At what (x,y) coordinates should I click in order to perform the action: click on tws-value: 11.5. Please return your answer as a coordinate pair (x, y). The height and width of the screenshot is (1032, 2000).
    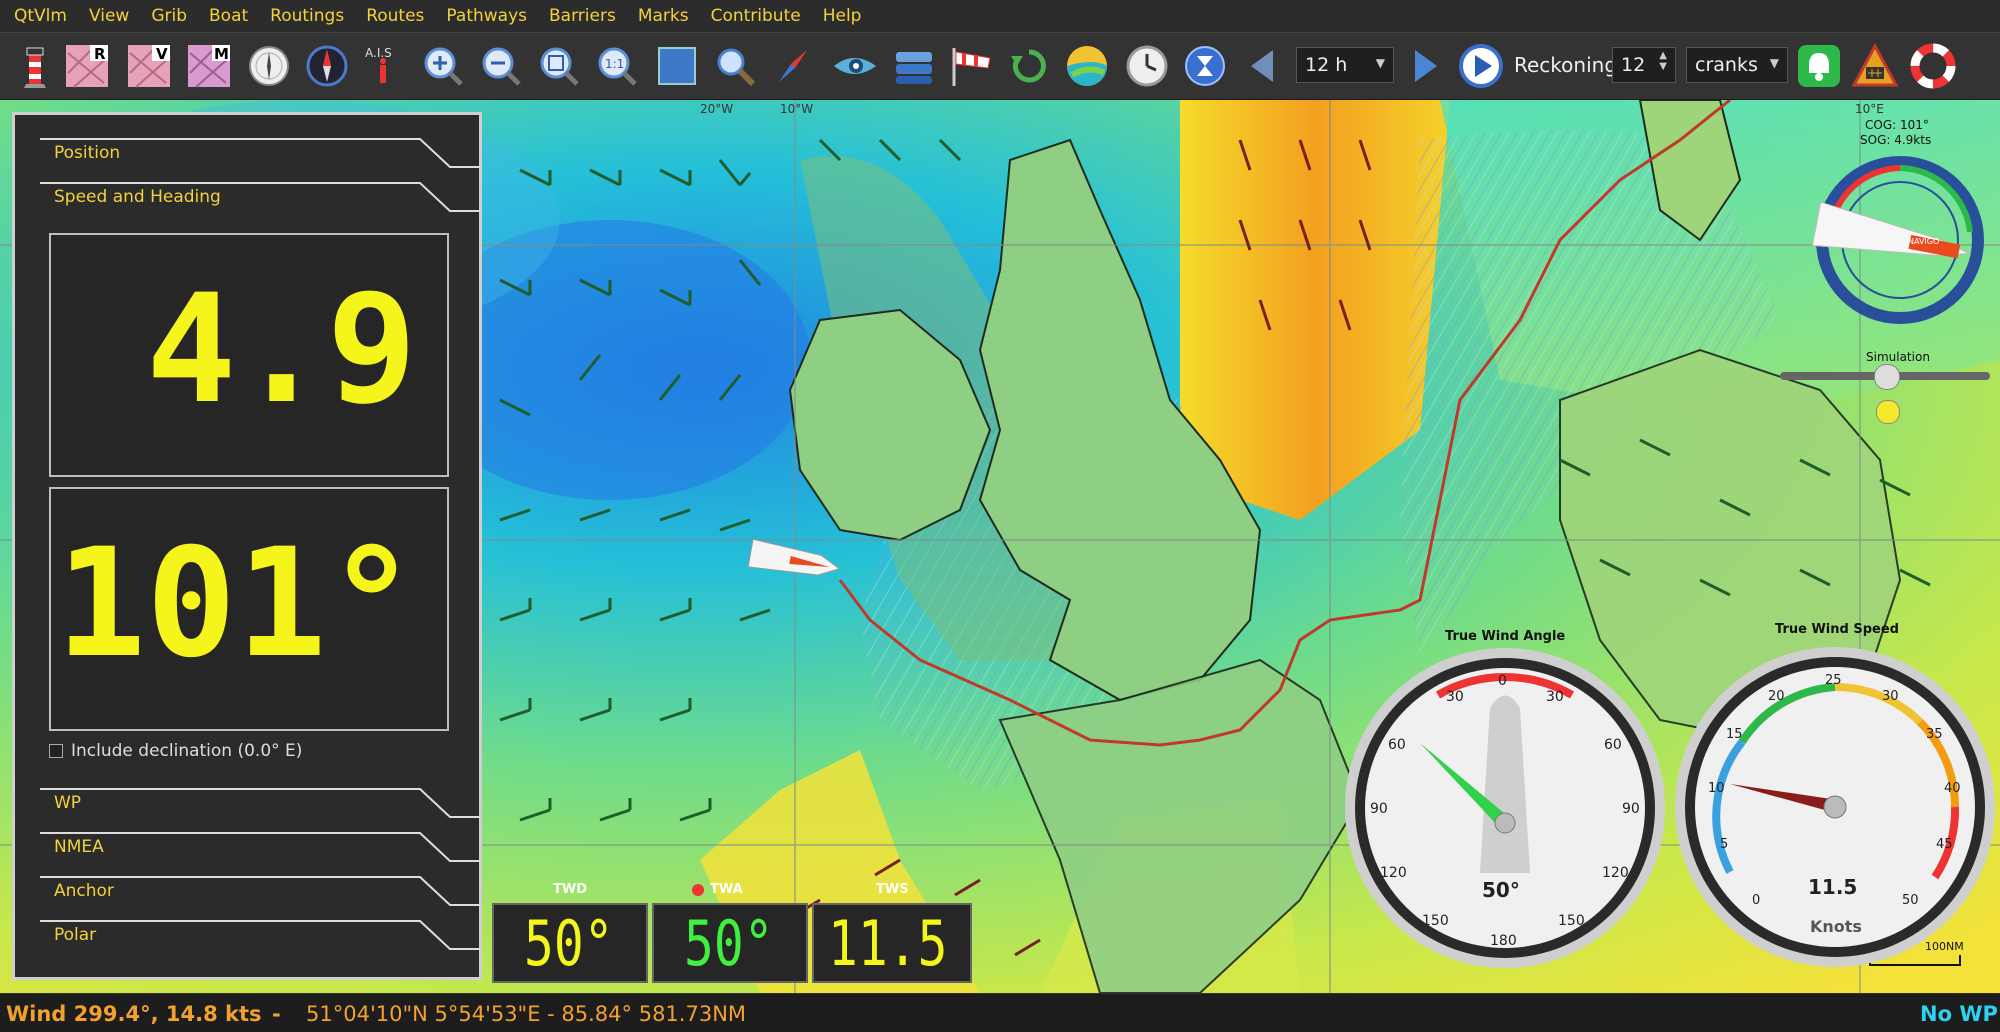
    Looking at the image, I should click on (888, 943).